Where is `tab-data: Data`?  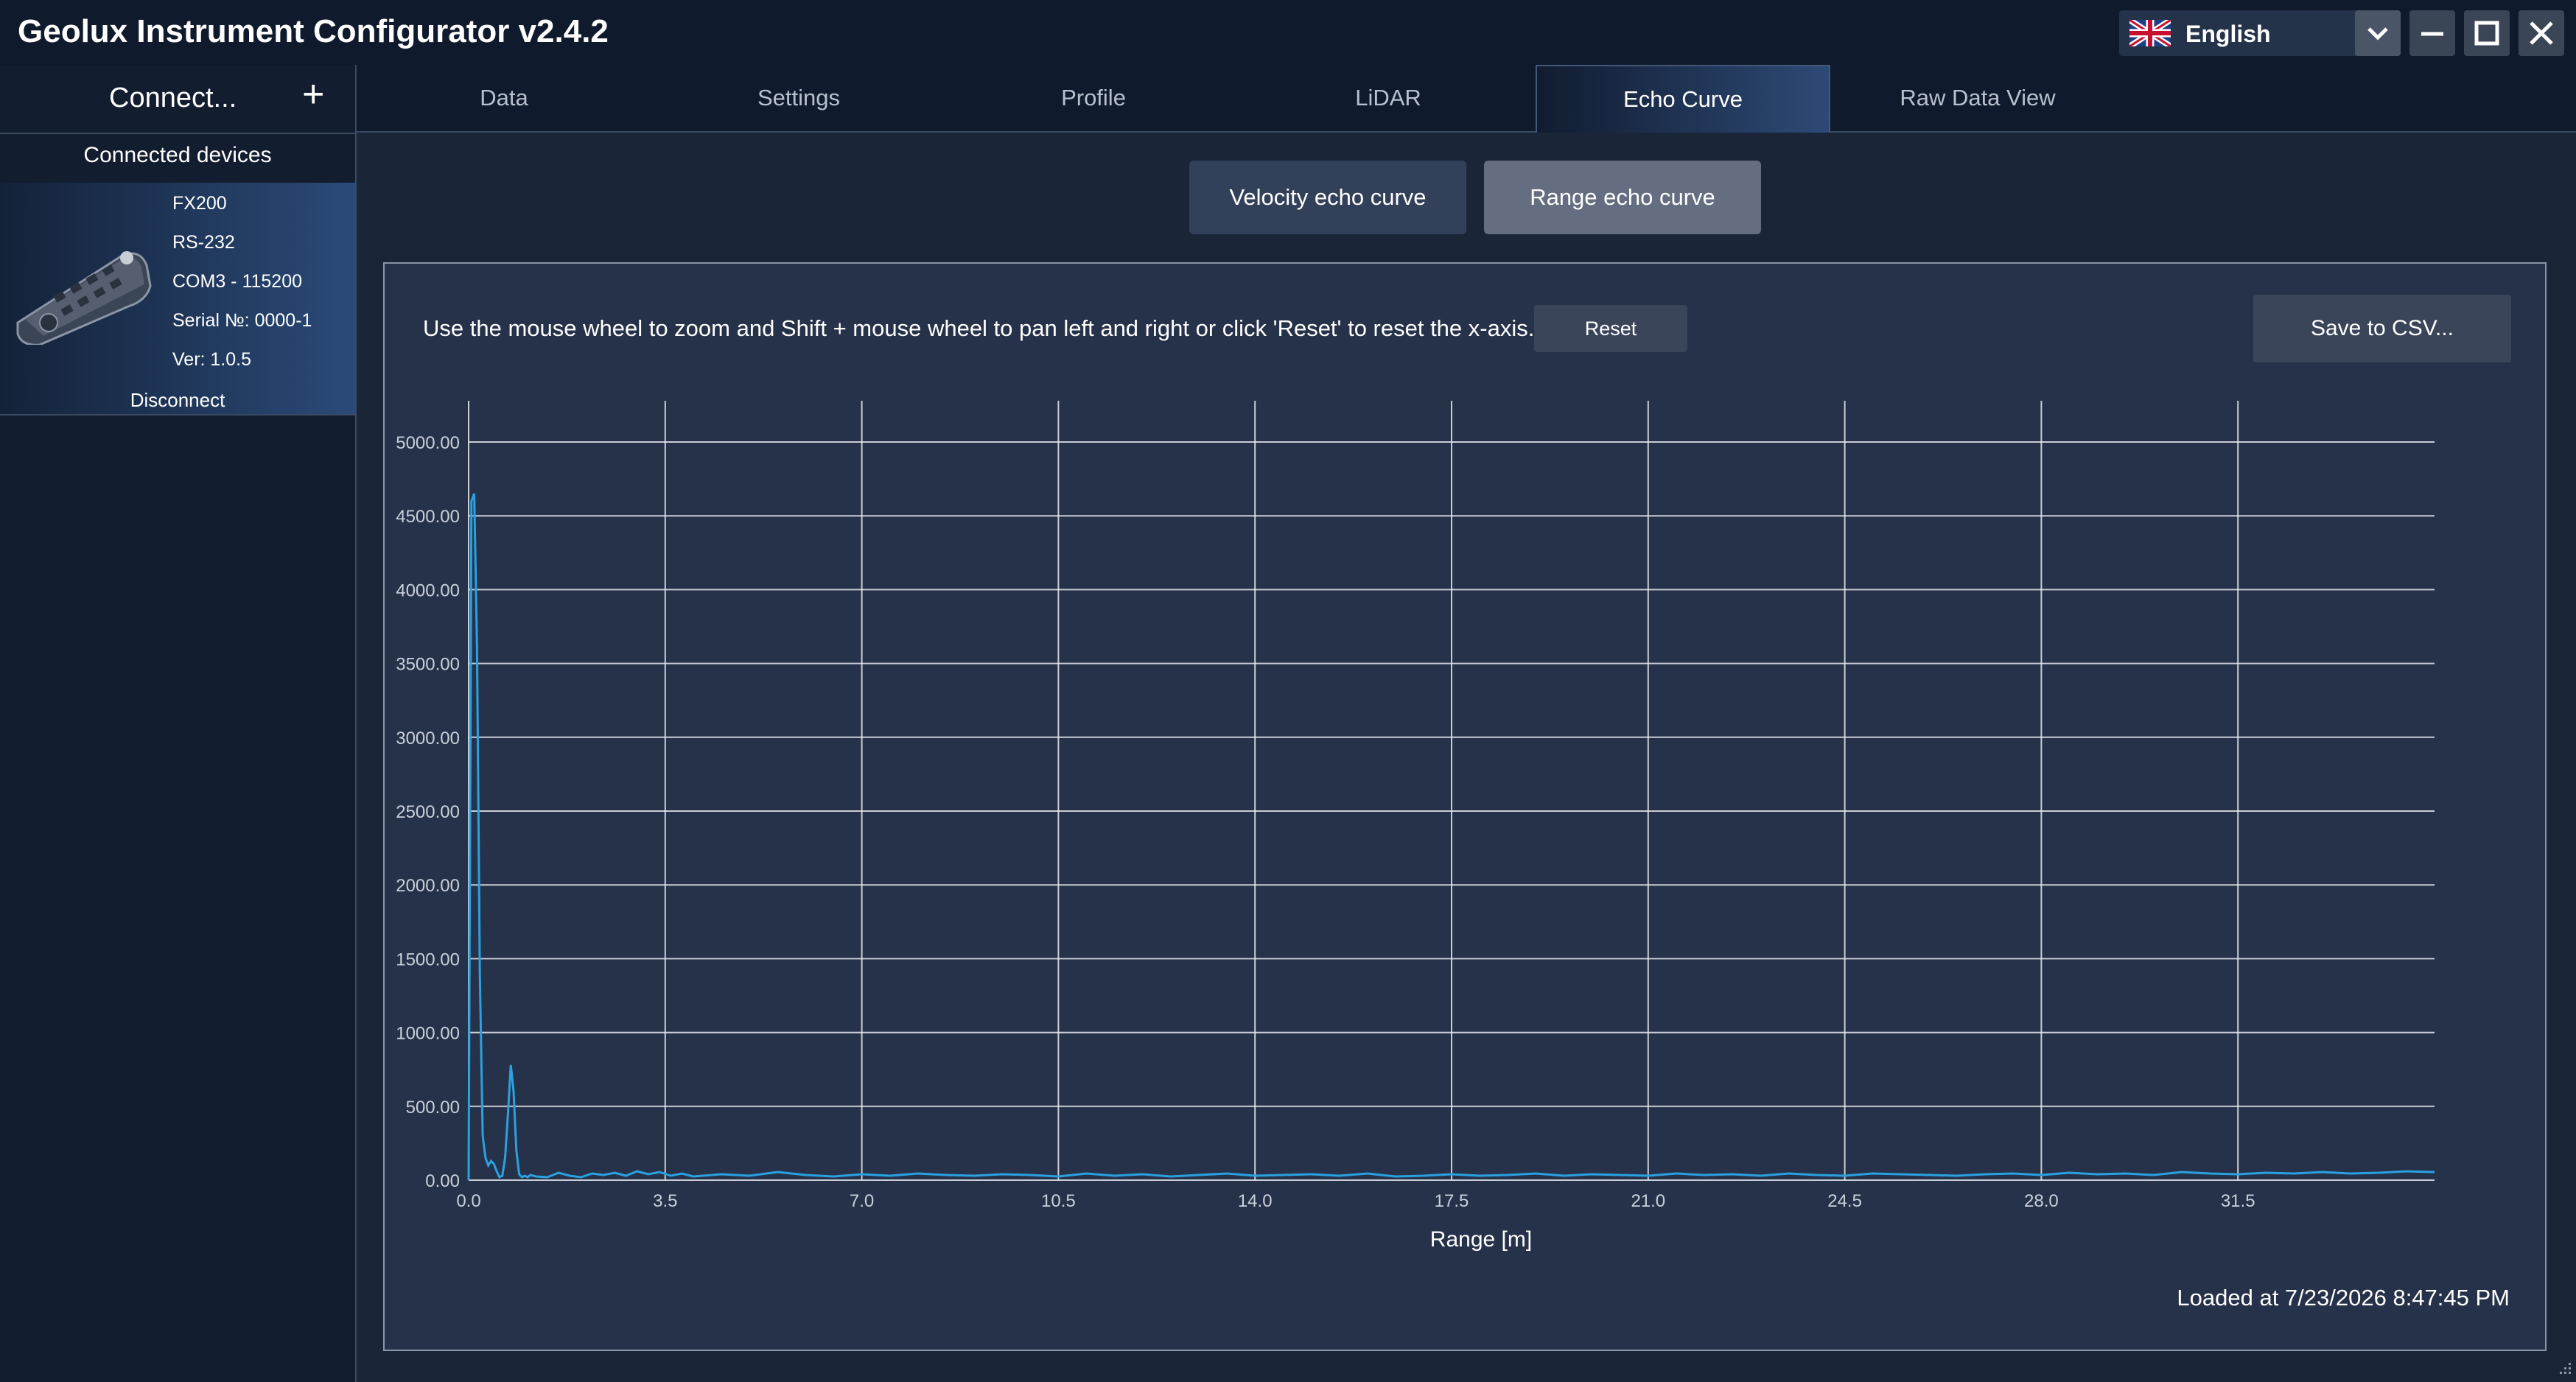 tab-data: Data is located at coordinates (504, 98).